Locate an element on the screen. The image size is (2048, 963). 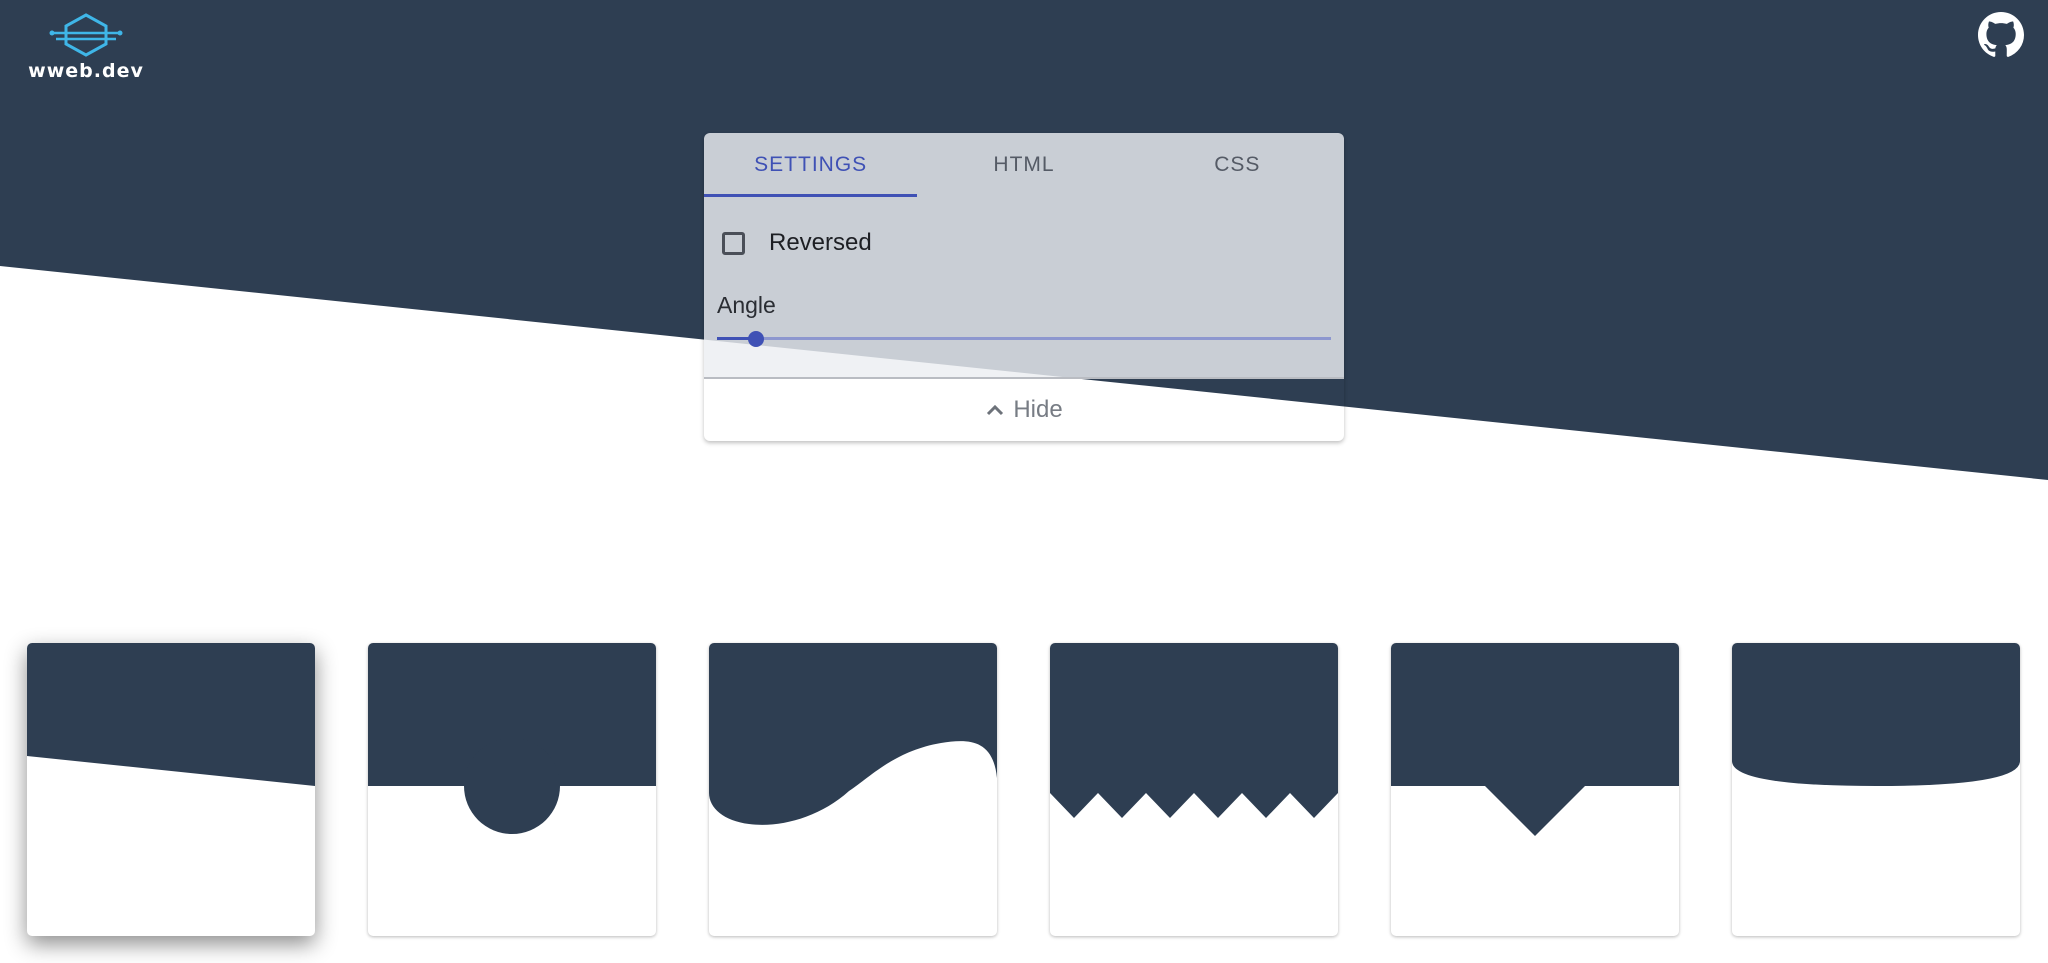
angle-label: Angle is located at coordinates (746, 305).